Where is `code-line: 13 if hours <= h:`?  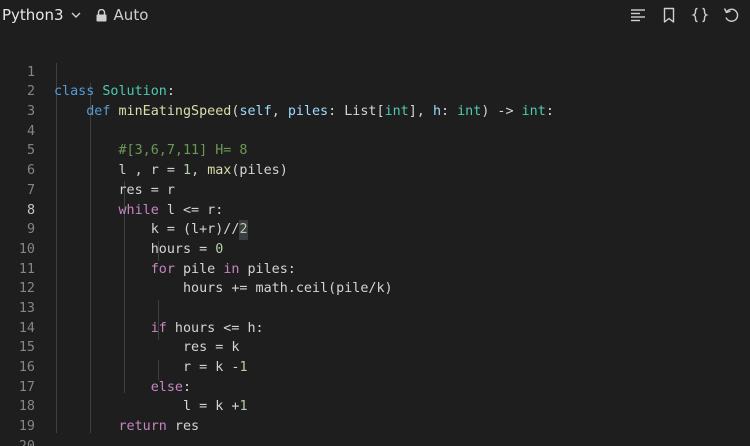 code-line: 13 if hours <= h: is located at coordinates (375, 307).